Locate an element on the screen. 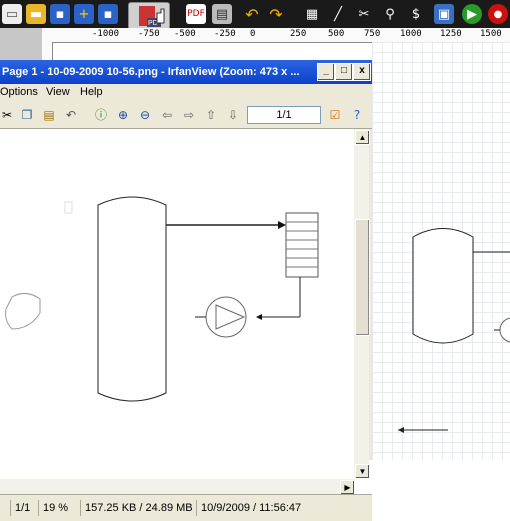 The width and height of the screenshot is (510, 521). scissors-icon: ✂ is located at coordinates (364, 14).